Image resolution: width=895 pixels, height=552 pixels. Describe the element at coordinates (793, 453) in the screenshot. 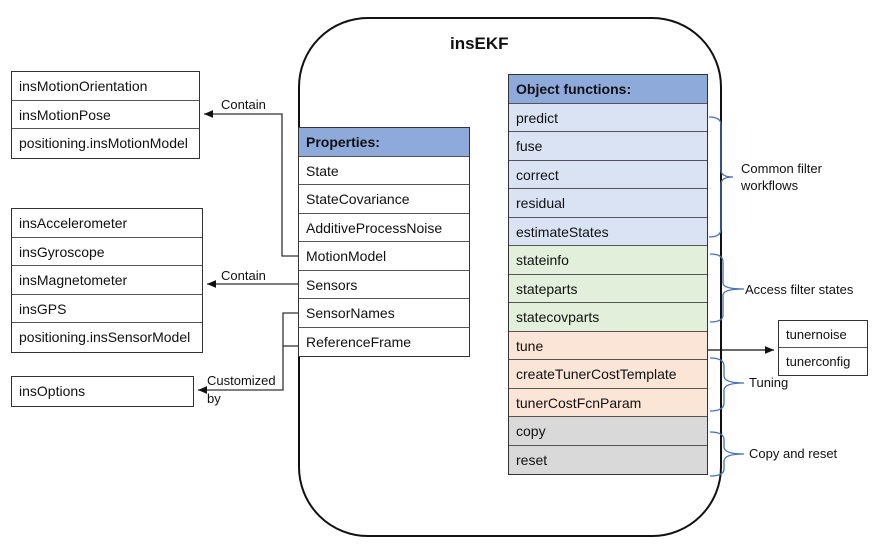

I see `brace-label-copyreset: Copy and reset` at that location.